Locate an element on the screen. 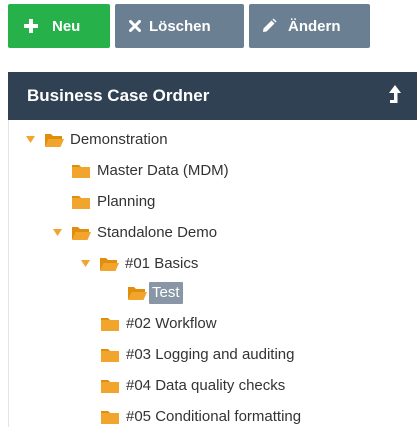  tree-node-logging: #03 Logging and auditing is located at coordinates (197, 355).